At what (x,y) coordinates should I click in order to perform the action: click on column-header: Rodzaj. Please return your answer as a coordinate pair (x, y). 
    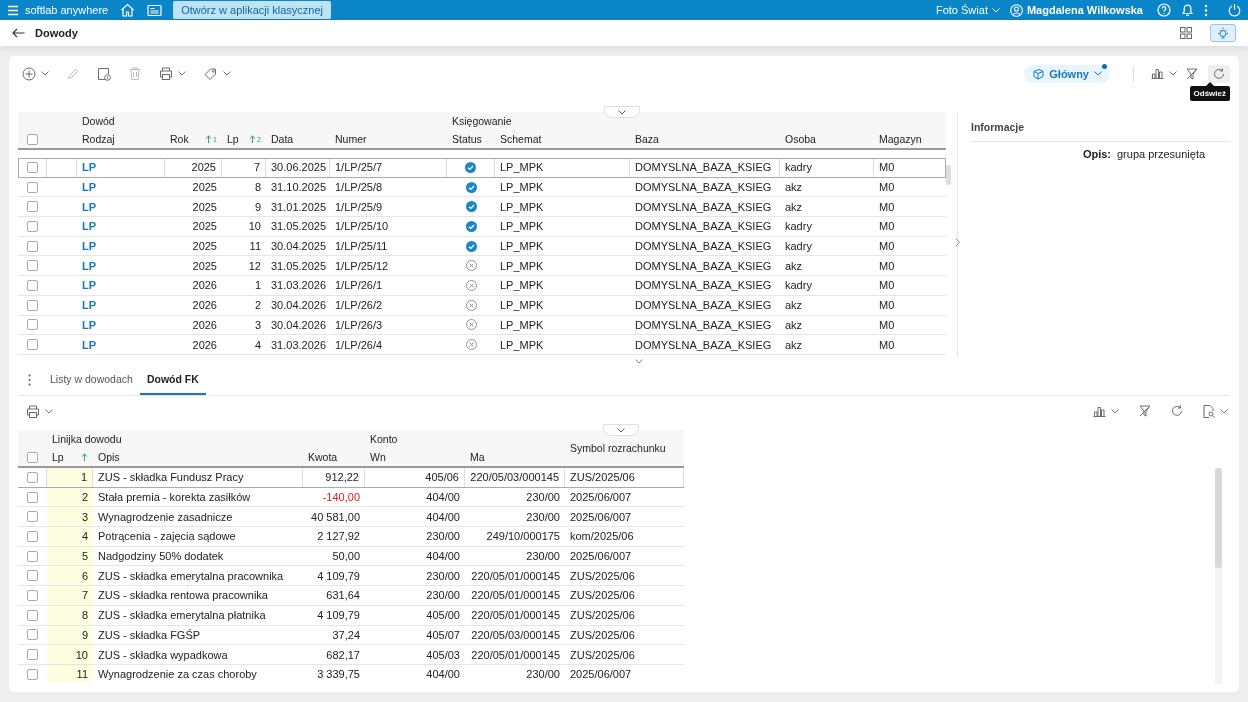
    Looking at the image, I should click on (98, 139).